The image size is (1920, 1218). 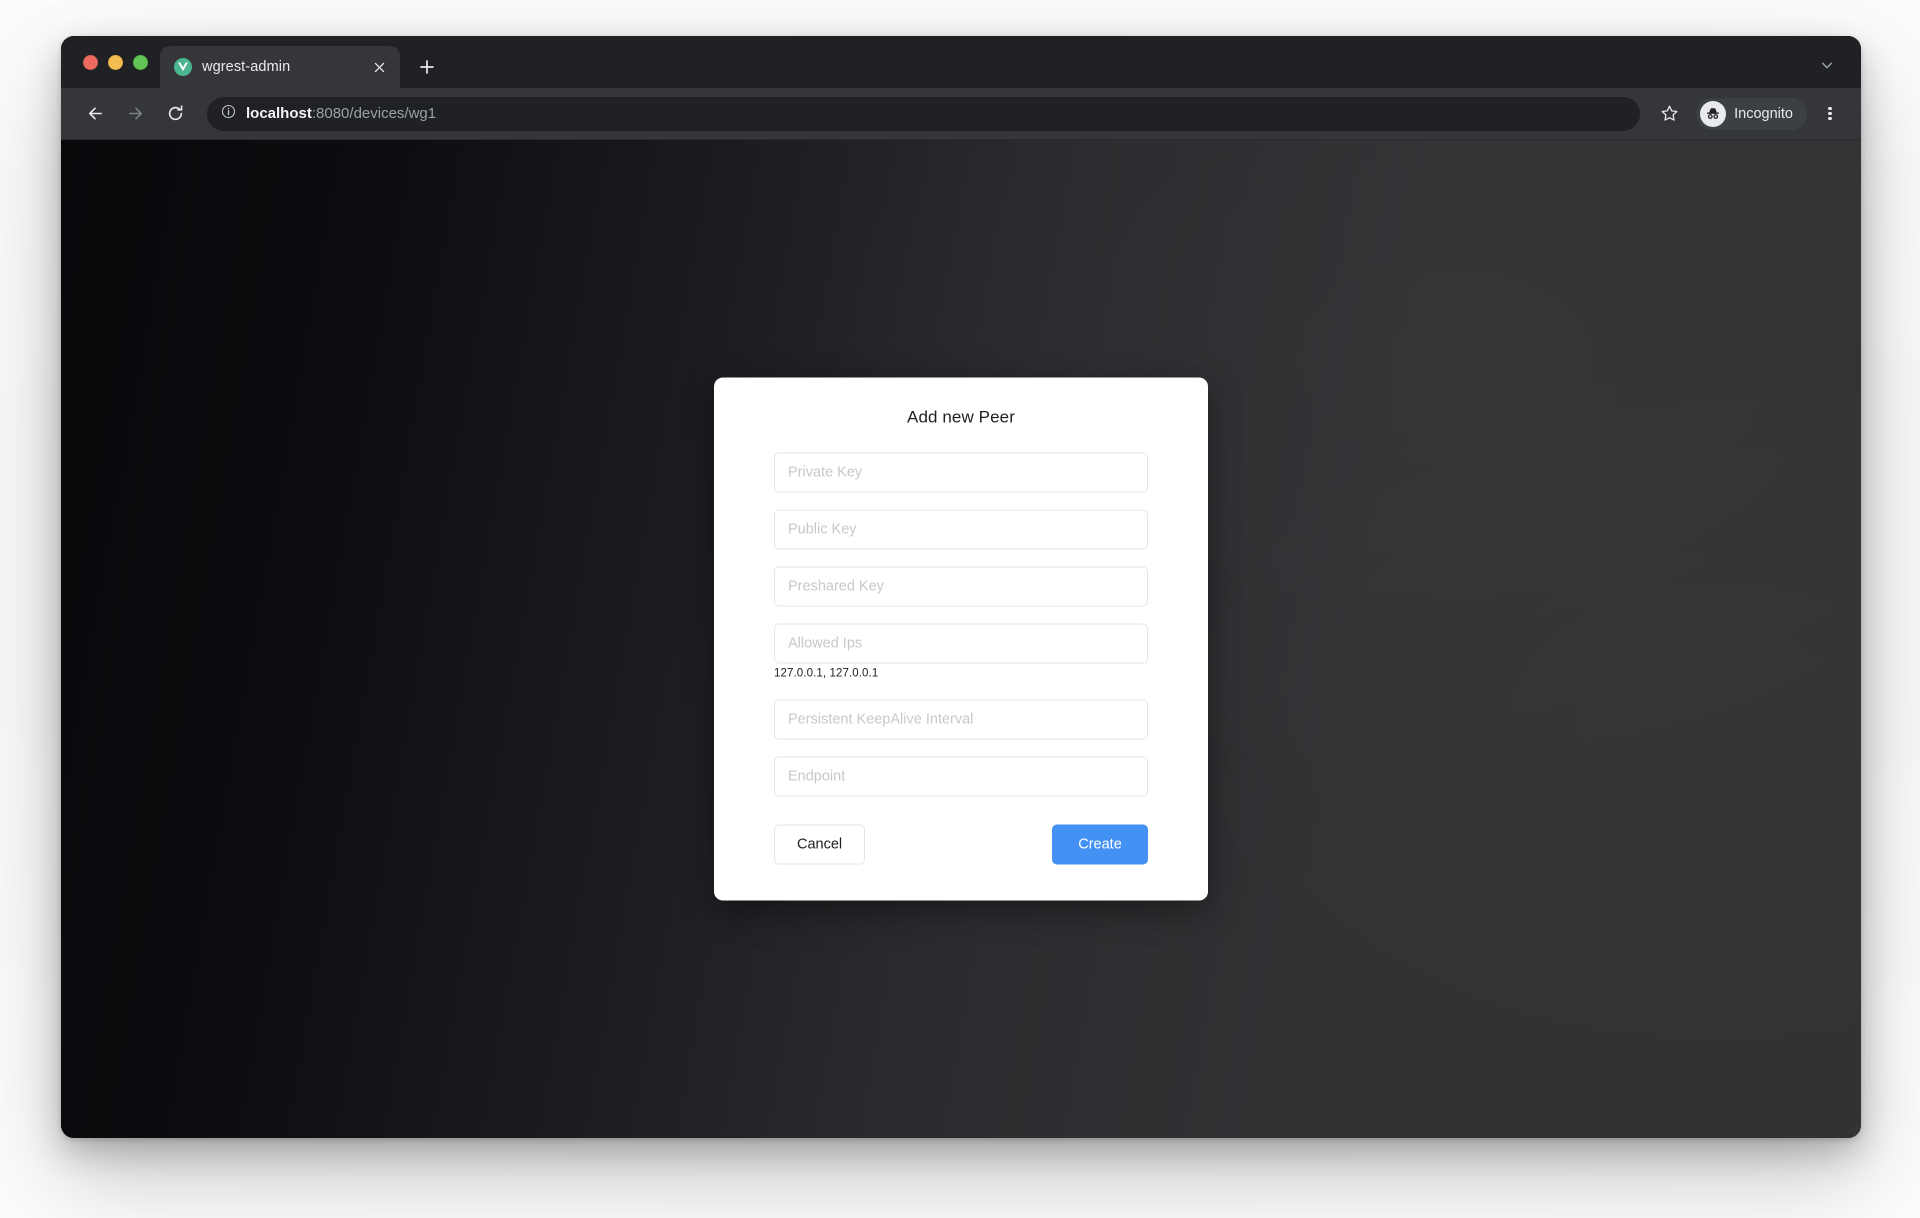 I want to click on reload-button, so click(x=175, y=114).